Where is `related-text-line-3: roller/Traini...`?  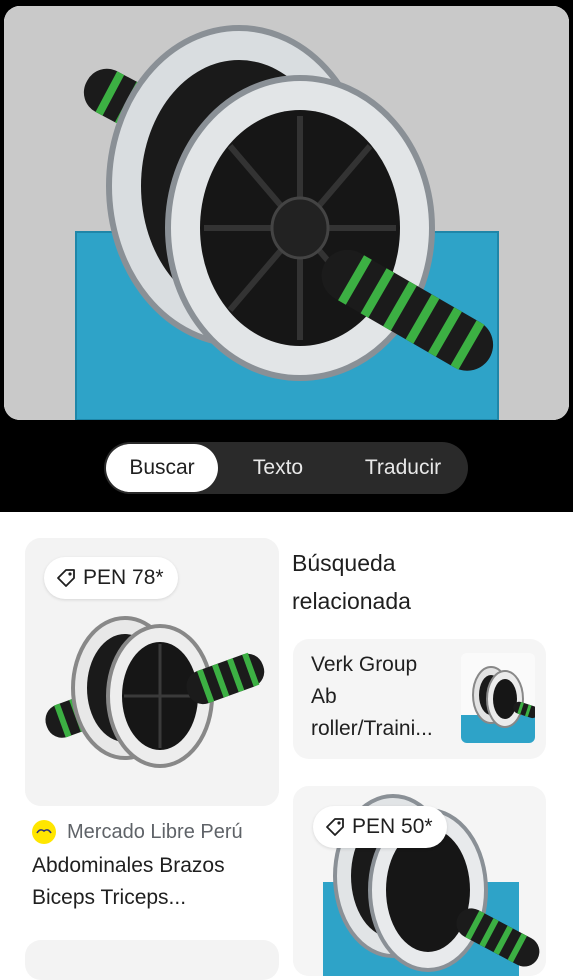 related-text-line-3: roller/Traini... is located at coordinates (372, 728).